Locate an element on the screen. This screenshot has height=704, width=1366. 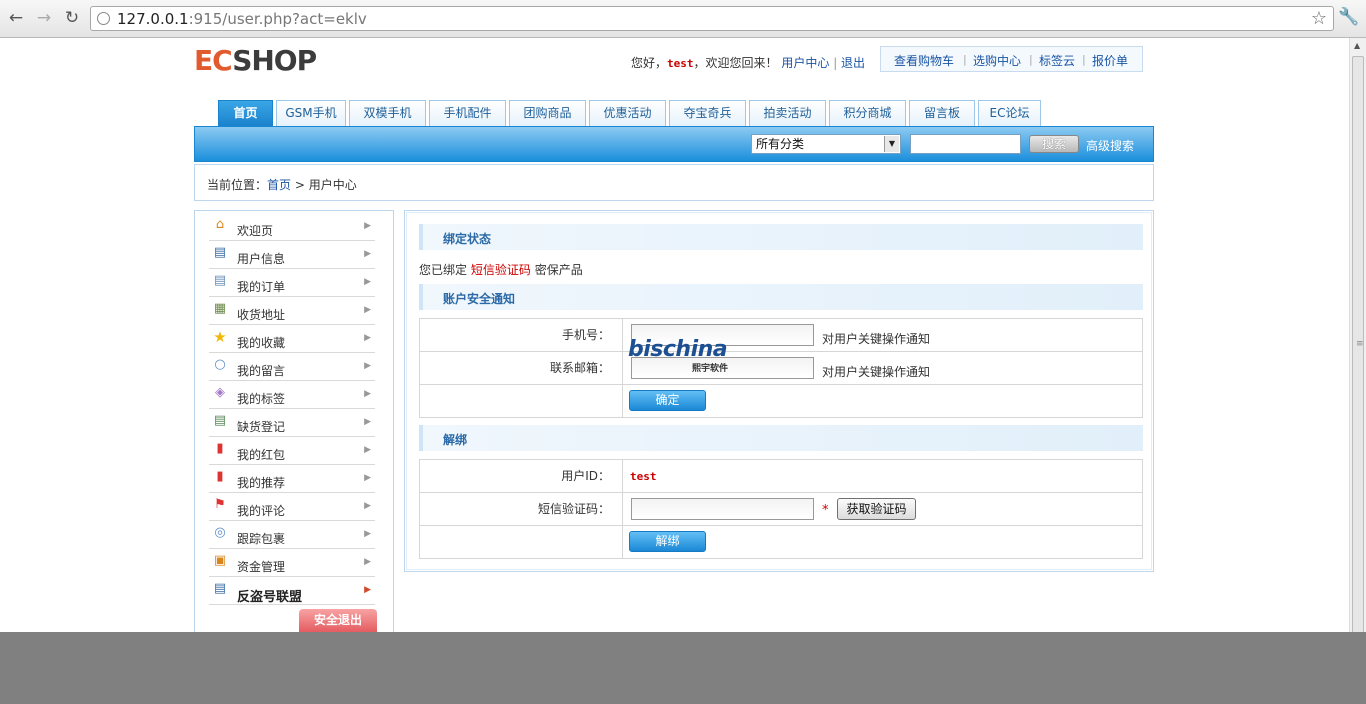
sidebar-item-stock-register: ▤ 缺货登记 ▶ is located at coordinates (292, 423).